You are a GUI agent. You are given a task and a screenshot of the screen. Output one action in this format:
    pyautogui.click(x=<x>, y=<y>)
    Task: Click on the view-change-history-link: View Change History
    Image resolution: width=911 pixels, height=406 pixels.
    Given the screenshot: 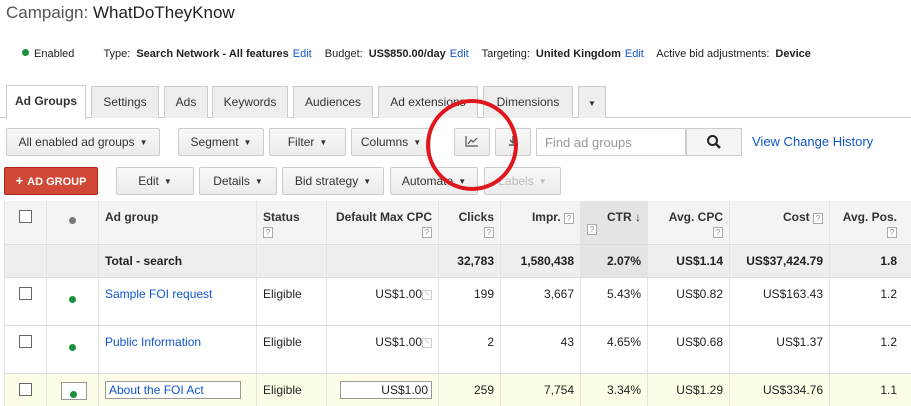 What is the action you would take?
    pyautogui.click(x=812, y=141)
    